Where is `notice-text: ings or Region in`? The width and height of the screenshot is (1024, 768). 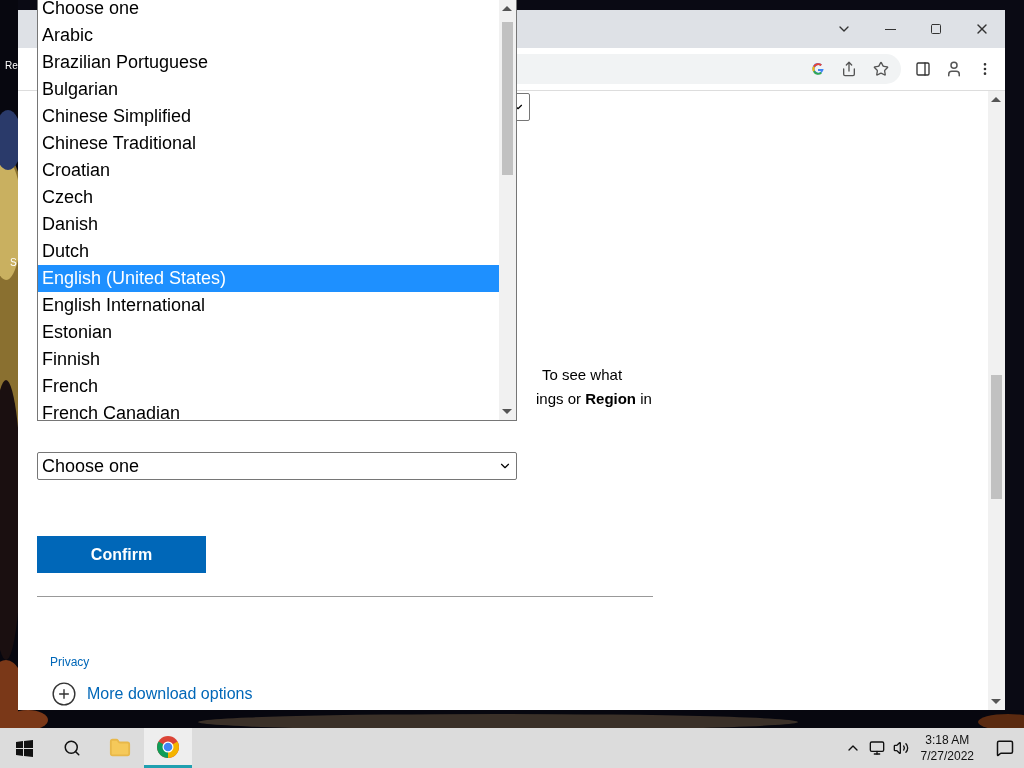 notice-text: ings or Region in is located at coordinates (594, 399).